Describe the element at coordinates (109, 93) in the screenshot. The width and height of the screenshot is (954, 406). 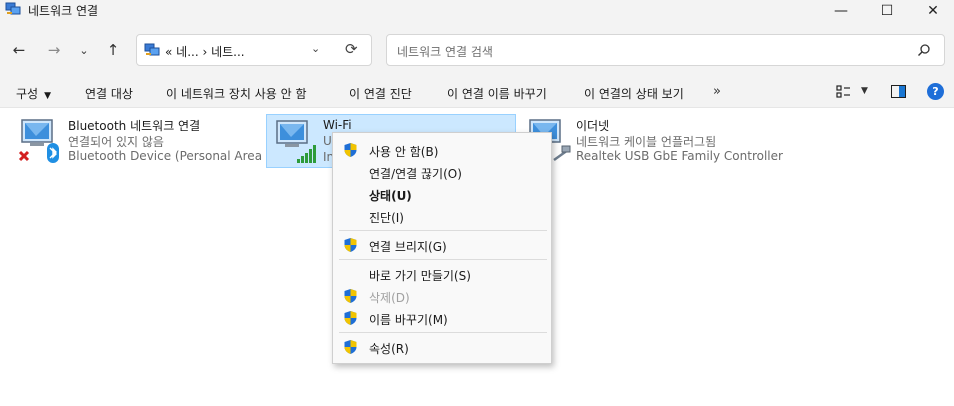
I see `connect-to-button: 연결 대상` at that location.